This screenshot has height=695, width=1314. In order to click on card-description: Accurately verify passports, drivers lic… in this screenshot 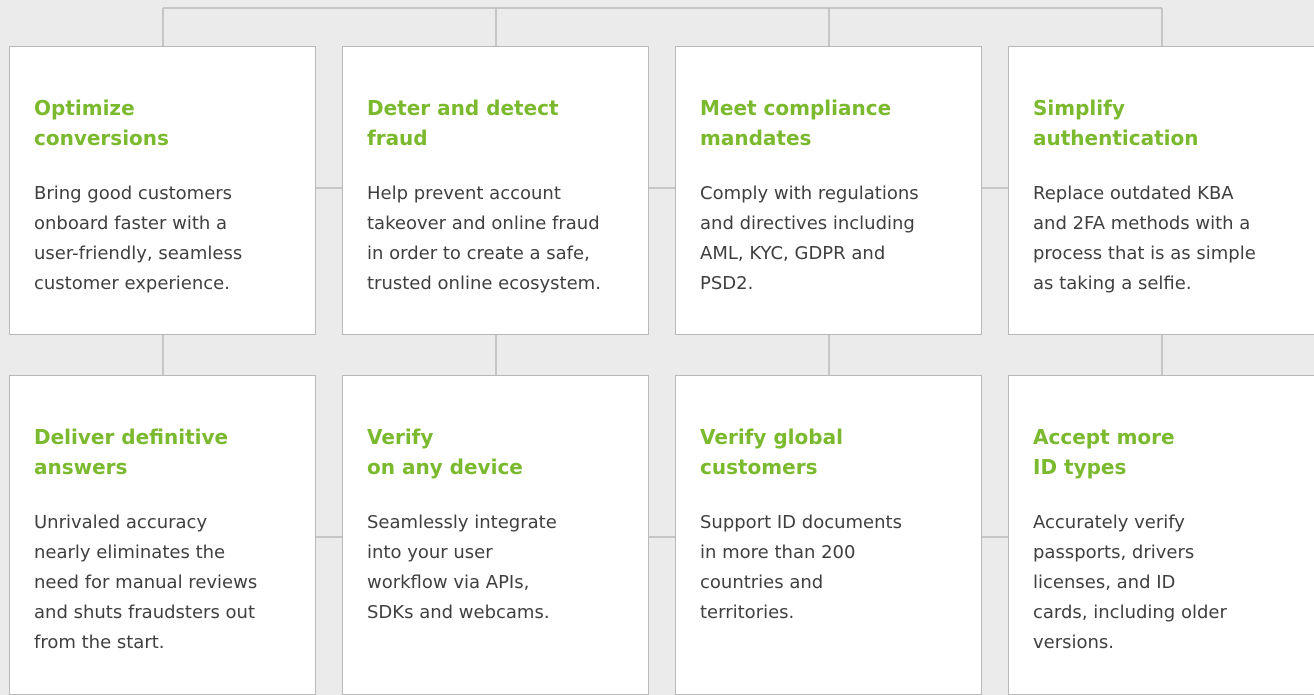, I will do `click(1130, 582)`.